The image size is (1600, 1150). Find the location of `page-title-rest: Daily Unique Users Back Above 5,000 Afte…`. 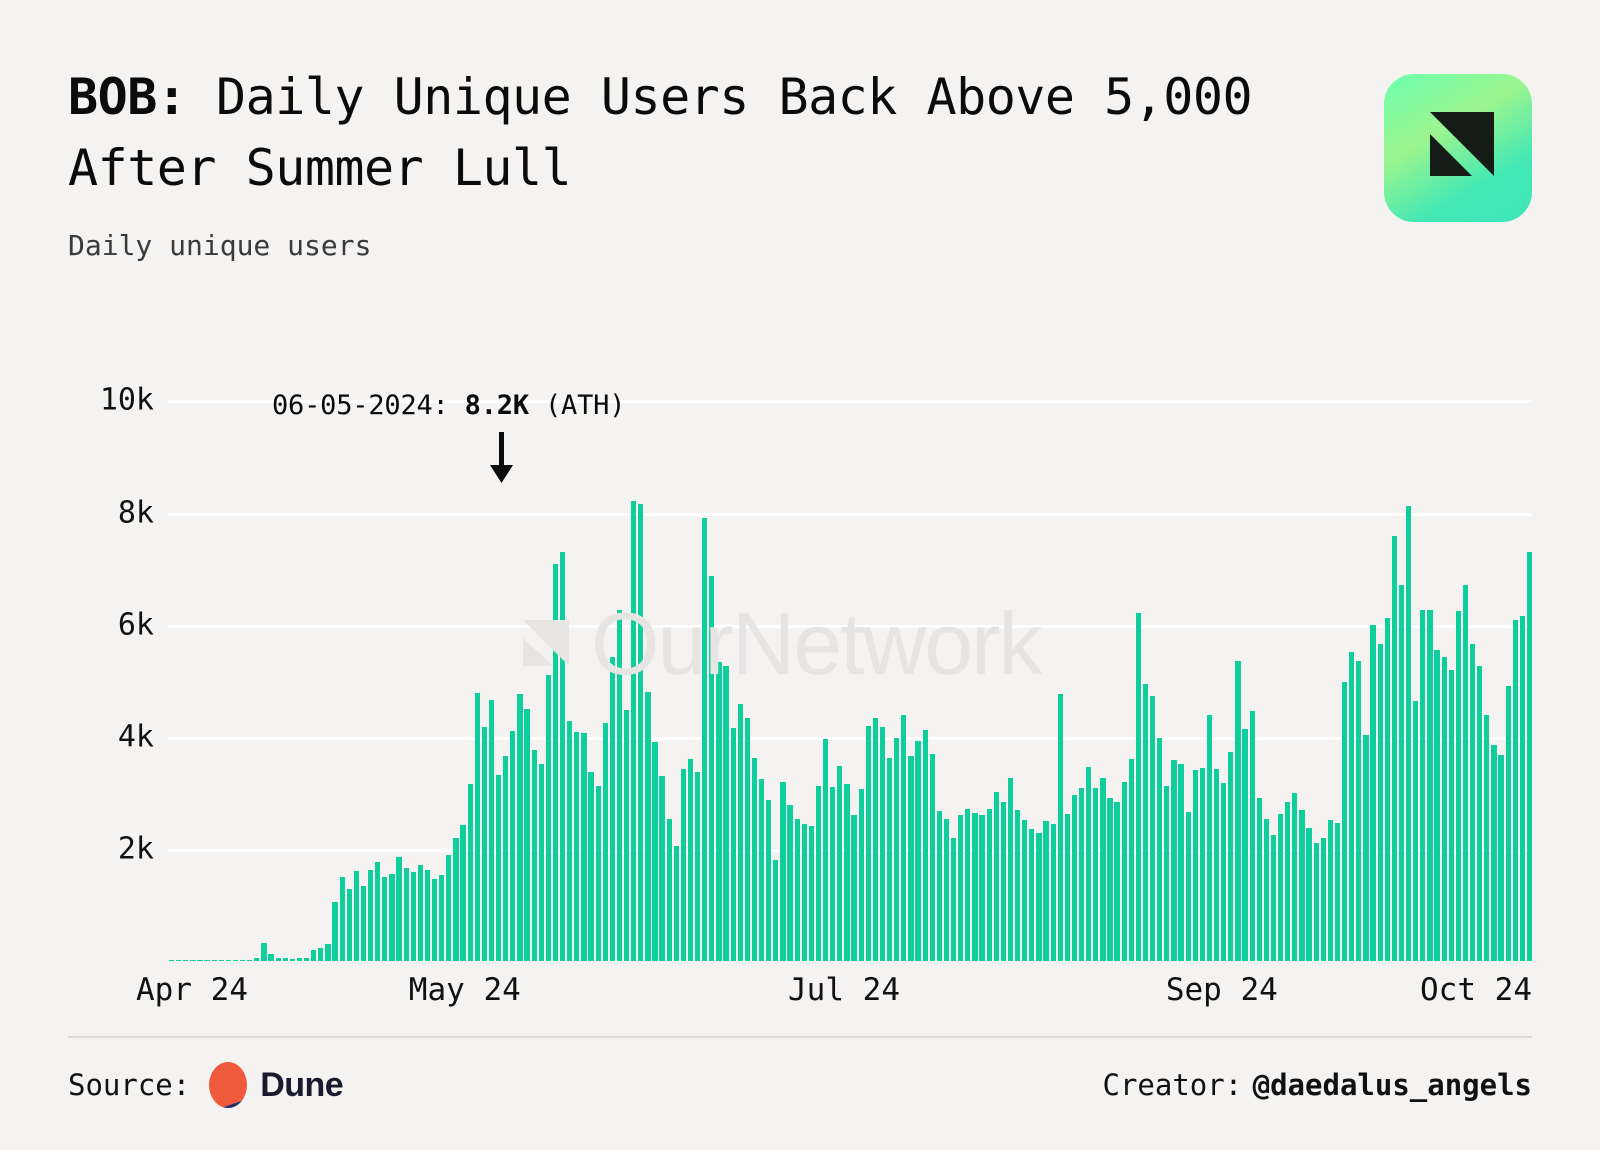

page-title-rest: Daily Unique Users Back Above 5,000 Afte… is located at coordinates (675, 132).